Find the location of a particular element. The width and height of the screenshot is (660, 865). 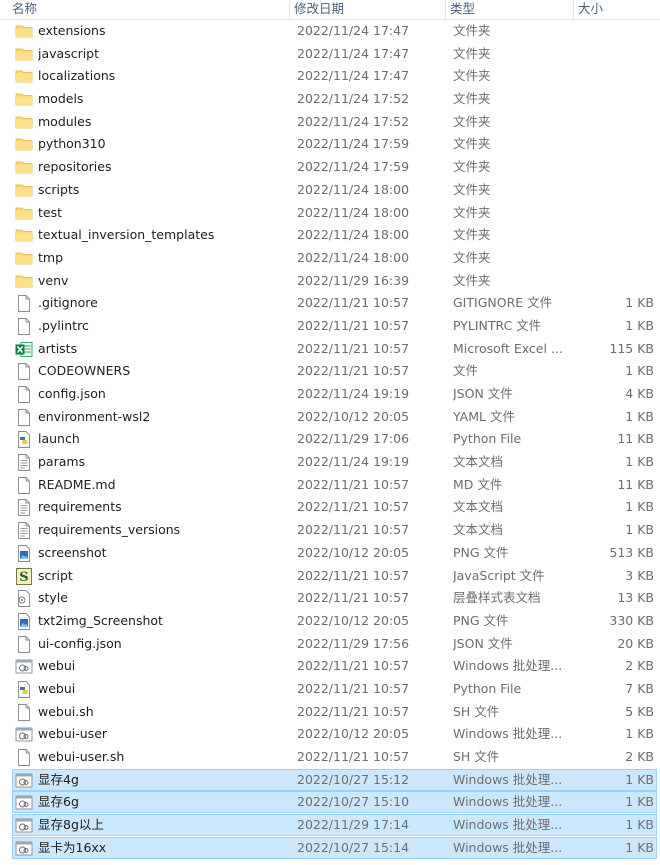

file-row: screenshot 2022/10/12 20:05 PNG 文件 513 KB is located at coordinates (330, 553).